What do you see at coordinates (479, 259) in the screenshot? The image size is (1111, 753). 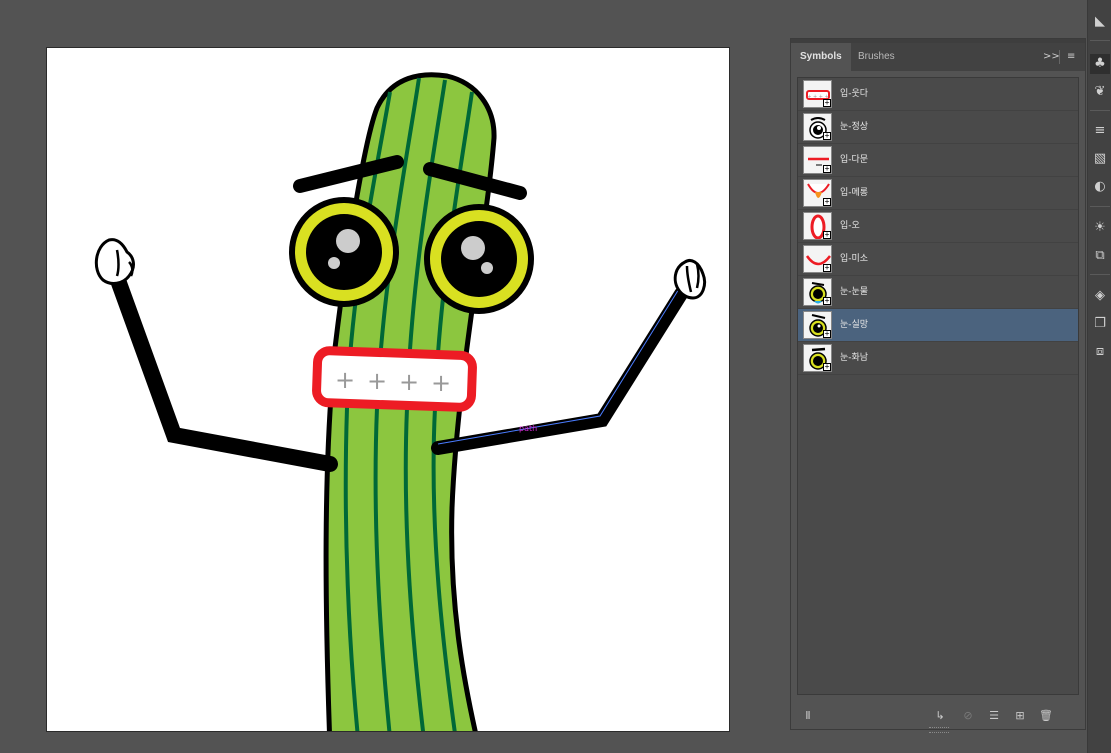 I see `right-eye` at bounding box center [479, 259].